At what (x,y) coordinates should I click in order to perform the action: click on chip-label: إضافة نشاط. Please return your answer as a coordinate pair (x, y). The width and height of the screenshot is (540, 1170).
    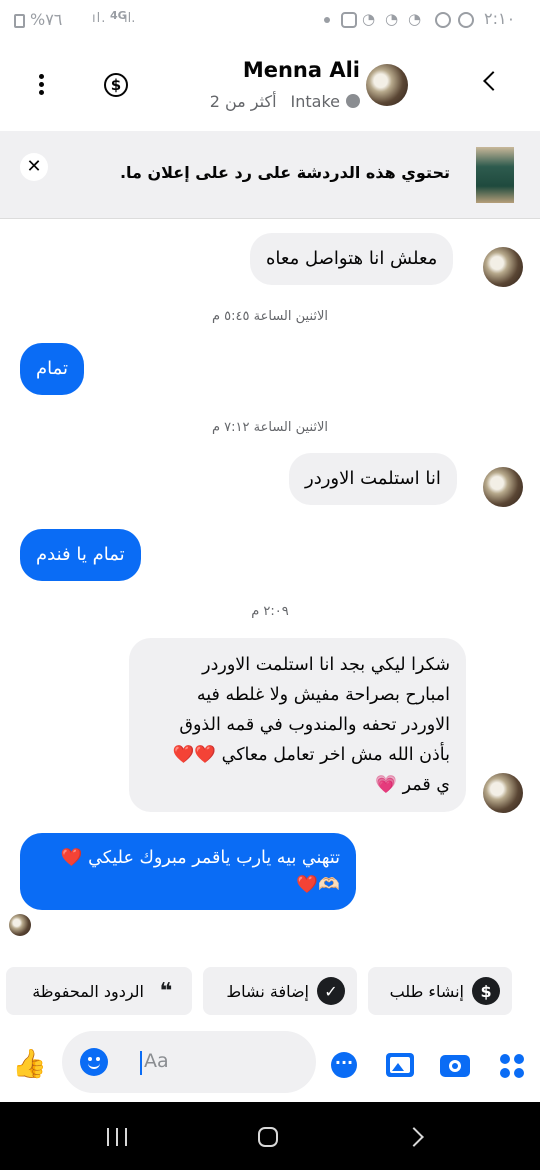
    Looking at the image, I should click on (267, 991).